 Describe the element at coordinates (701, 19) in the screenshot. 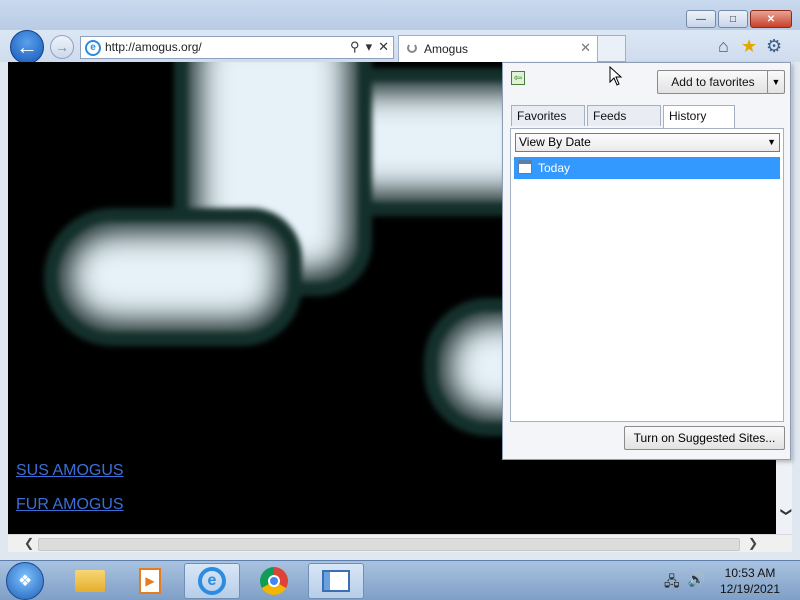

I see `minimize-button: —` at that location.